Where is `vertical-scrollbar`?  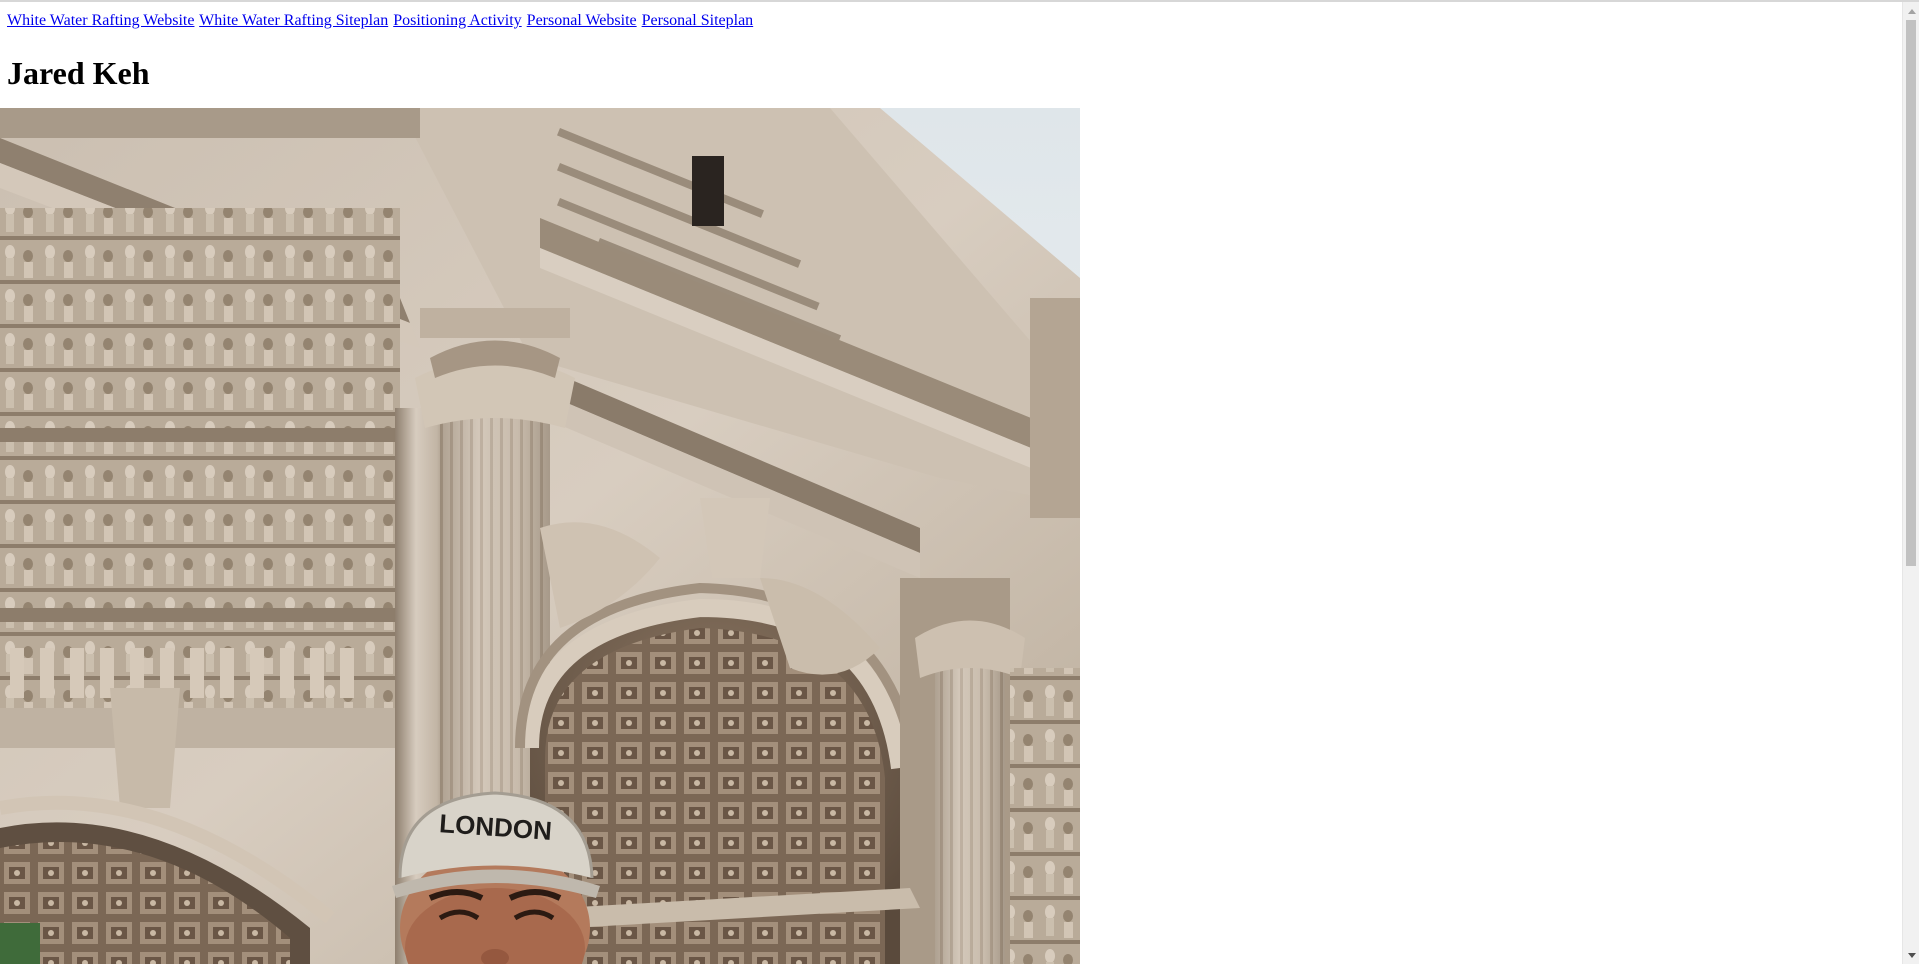 vertical-scrollbar is located at coordinates (1910, 483).